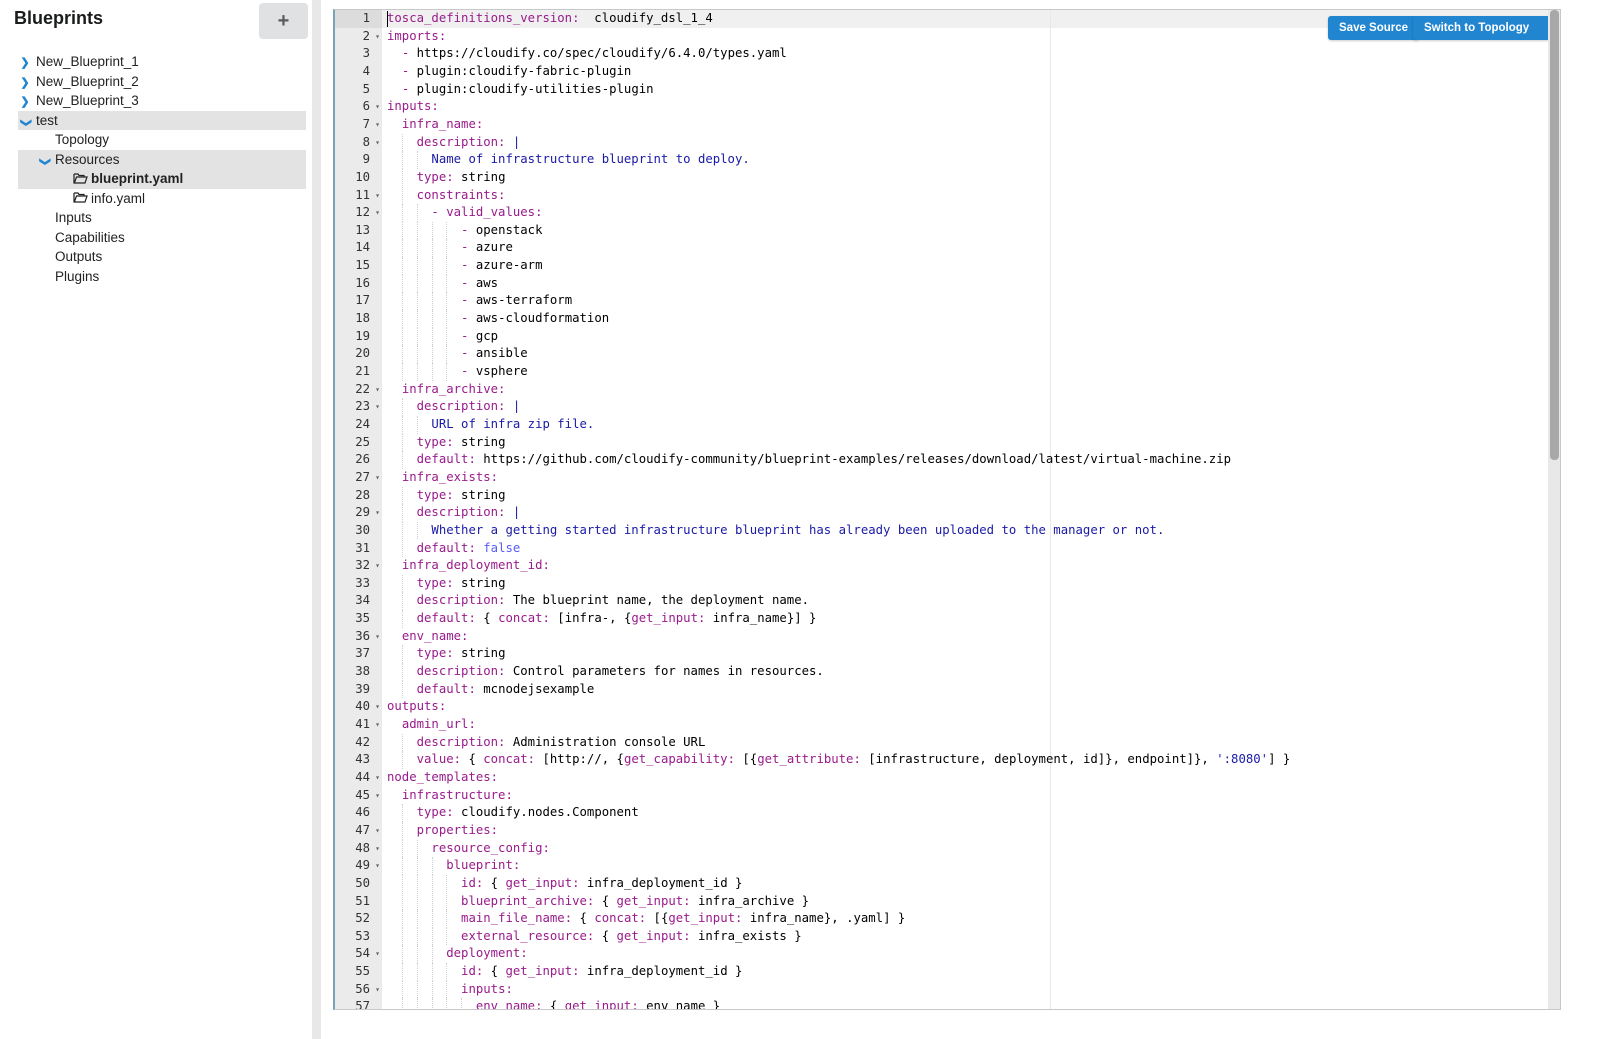  What do you see at coordinates (509, 265) in the screenshot?
I see `yaml-value-token: azure-arm` at bounding box center [509, 265].